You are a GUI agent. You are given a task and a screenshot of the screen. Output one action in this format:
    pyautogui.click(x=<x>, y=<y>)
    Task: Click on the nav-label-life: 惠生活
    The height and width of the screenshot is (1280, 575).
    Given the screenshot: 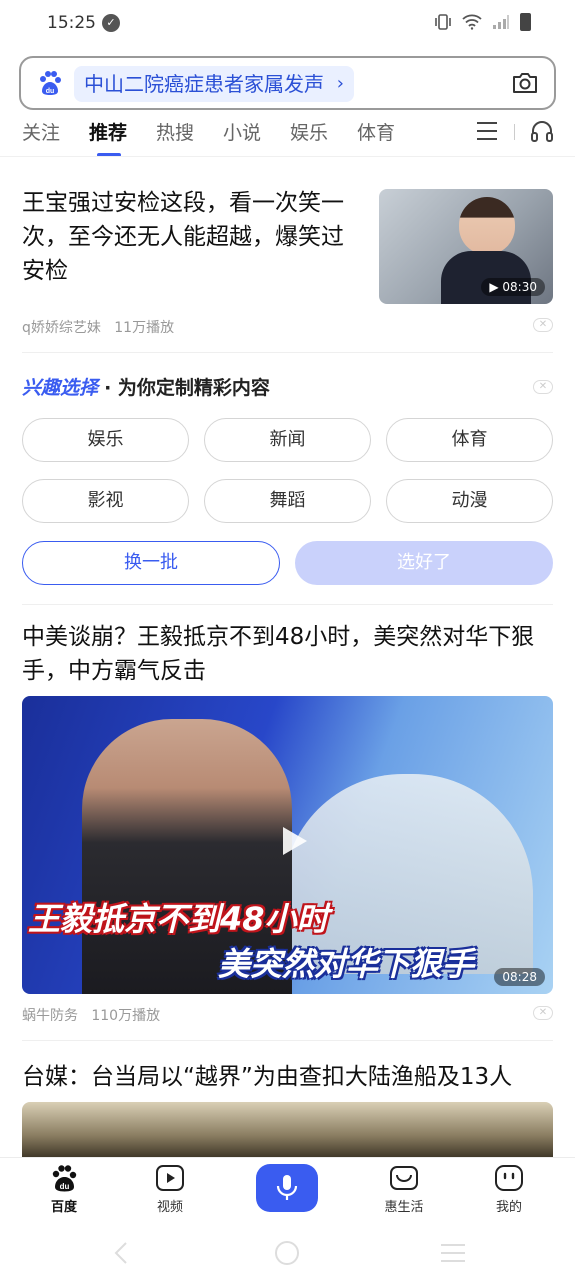 What is the action you would take?
    pyautogui.click(x=404, y=1207)
    